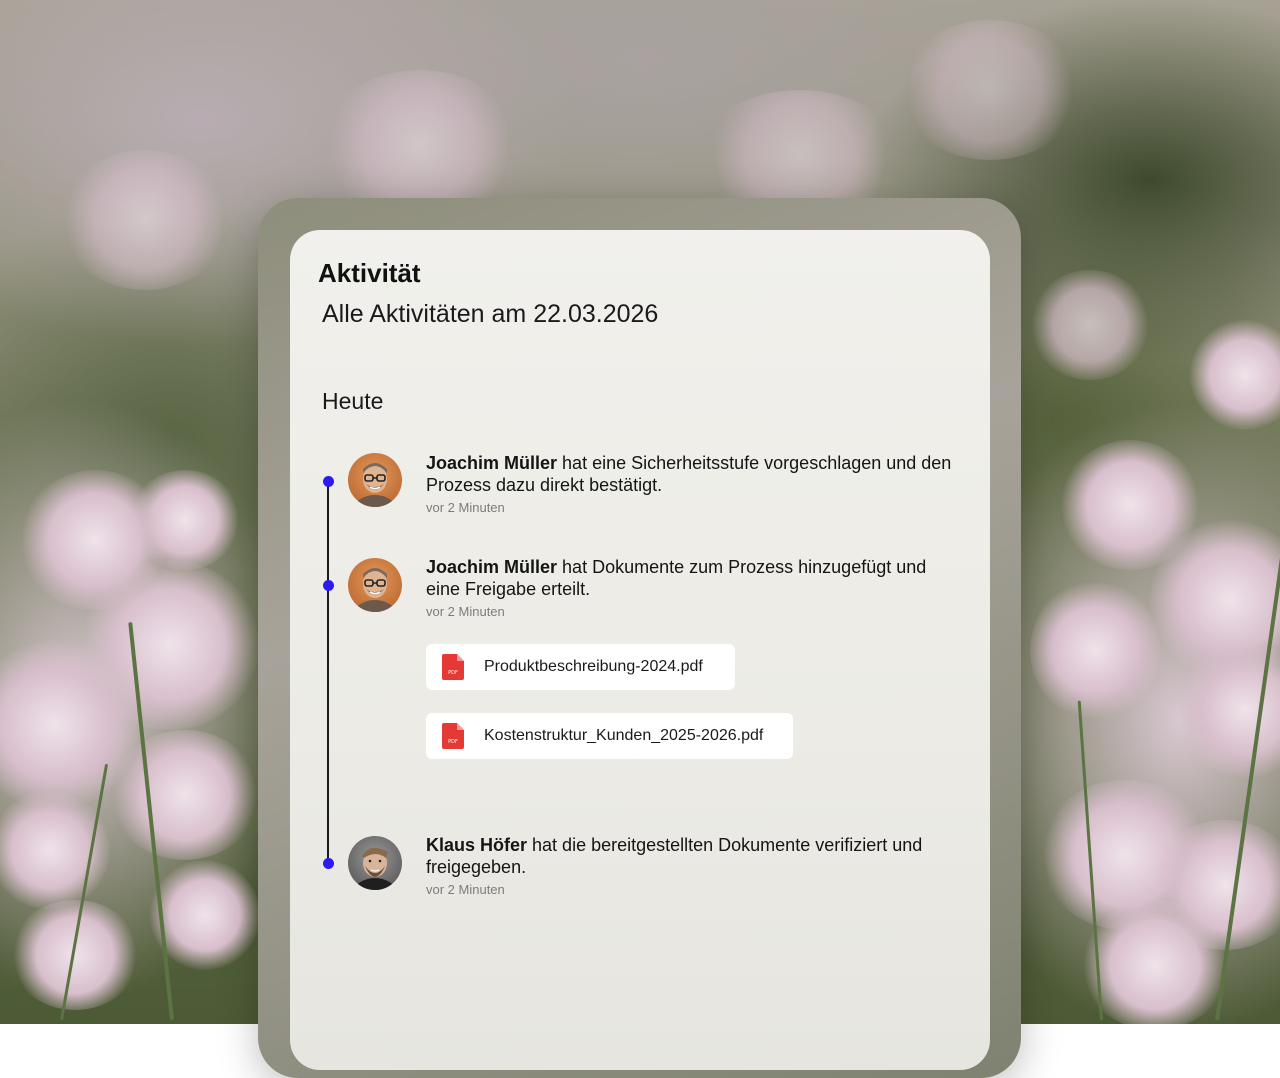 The image size is (1280, 1078). Describe the element at coordinates (593, 666) in the screenshot. I see `file-name: Produktbeschreibung-2024.pdf` at that location.